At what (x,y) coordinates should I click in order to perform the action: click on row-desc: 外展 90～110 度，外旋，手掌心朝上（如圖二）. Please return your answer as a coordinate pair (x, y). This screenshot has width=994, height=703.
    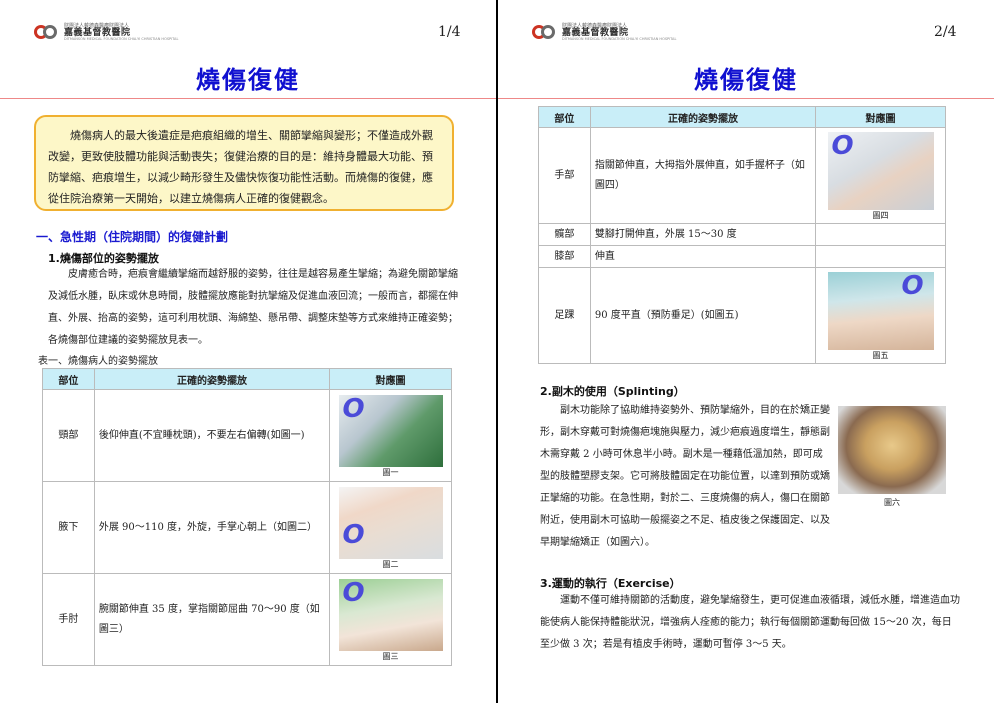
    Looking at the image, I should click on (212, 527).